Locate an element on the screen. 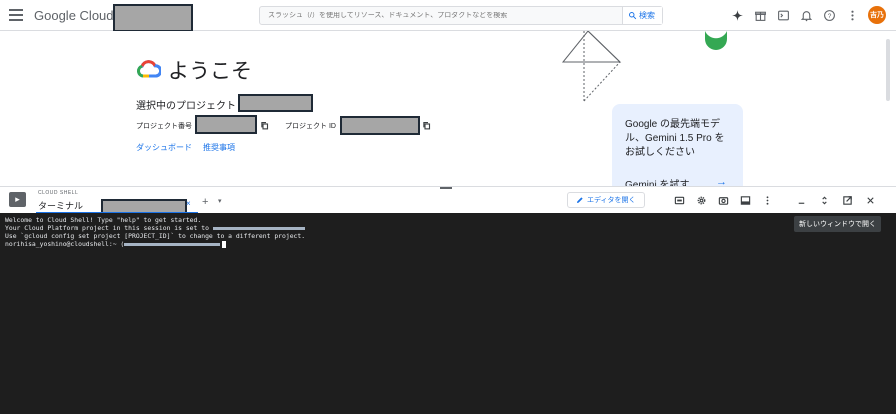 Image resolution: width=896 pixels, height=414 pixels. shell-resize-handle is located at coordinates (446, 188).